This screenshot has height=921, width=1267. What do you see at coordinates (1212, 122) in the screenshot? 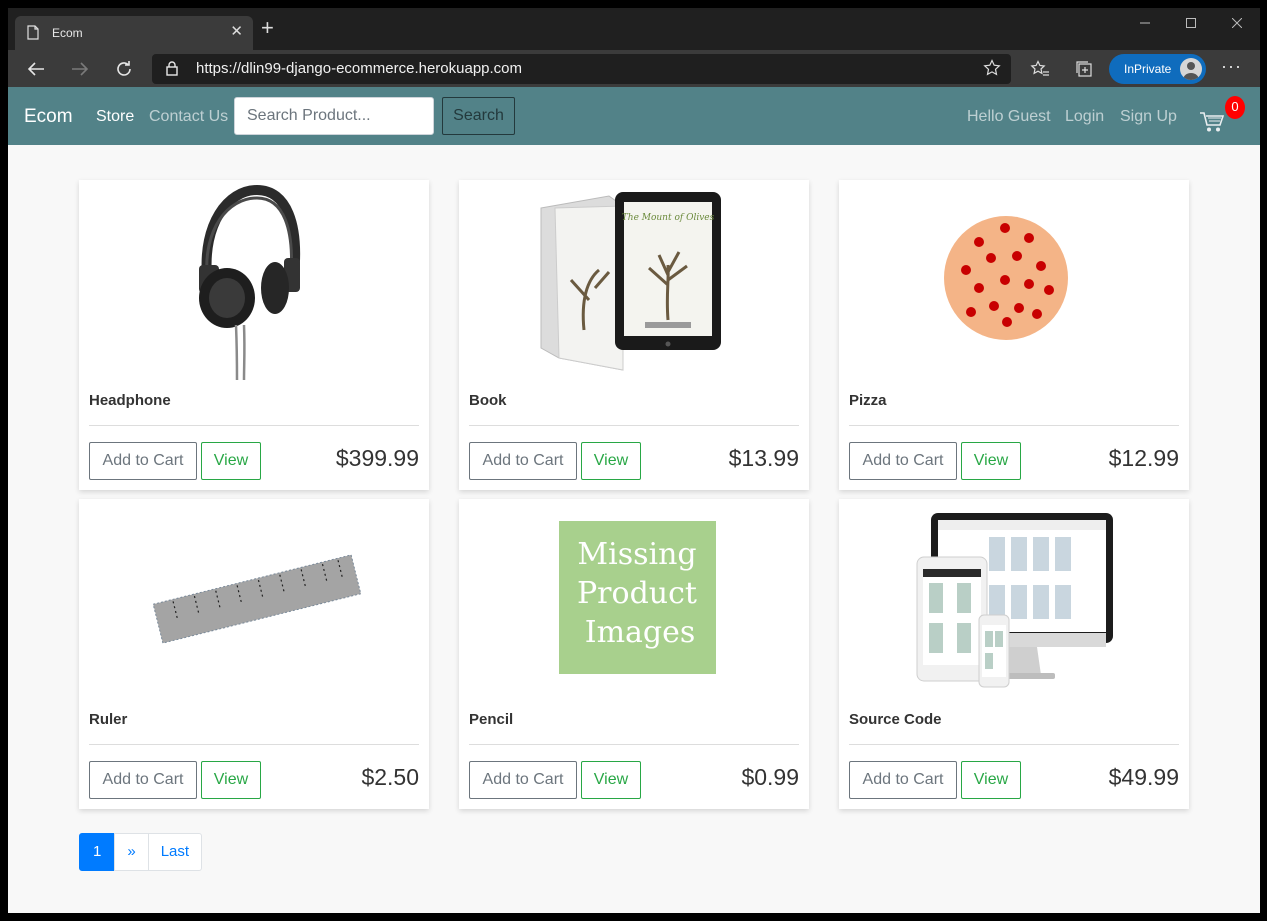
I see `cart-icon` at bounding box center [1212, 122].